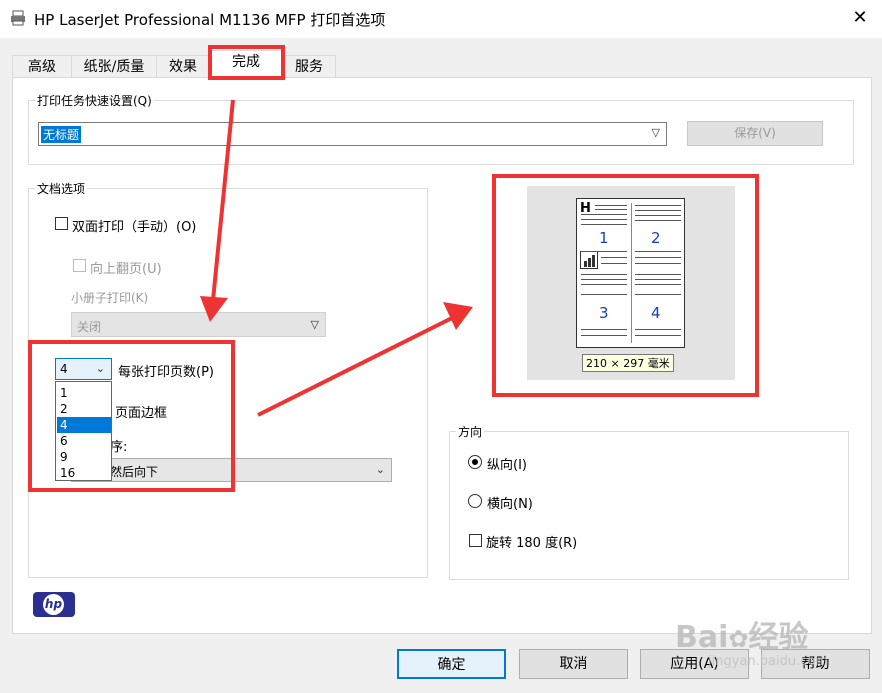  Describe the element at coordinates (355, 366) in the screenshot. I see `arrow-shaft-right` at that location.